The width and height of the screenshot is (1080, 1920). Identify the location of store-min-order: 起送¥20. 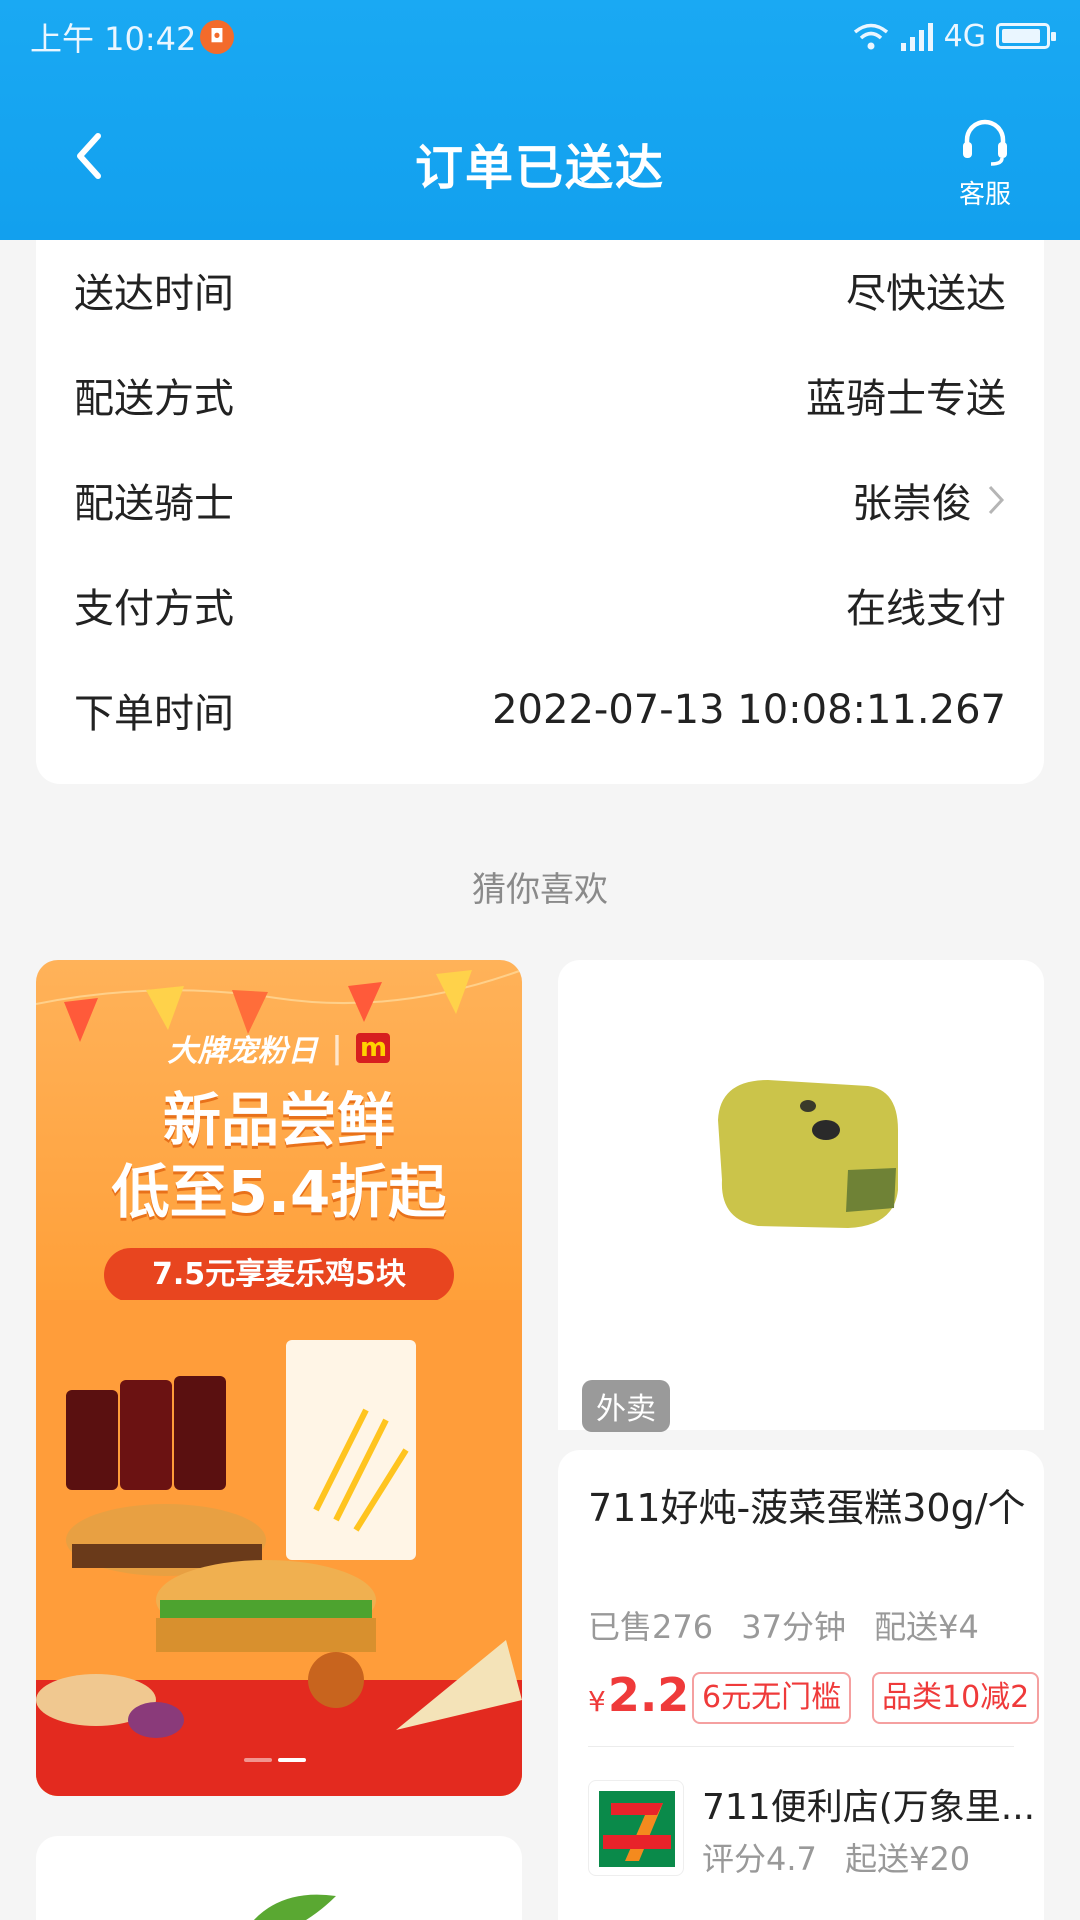
(908, 1859).